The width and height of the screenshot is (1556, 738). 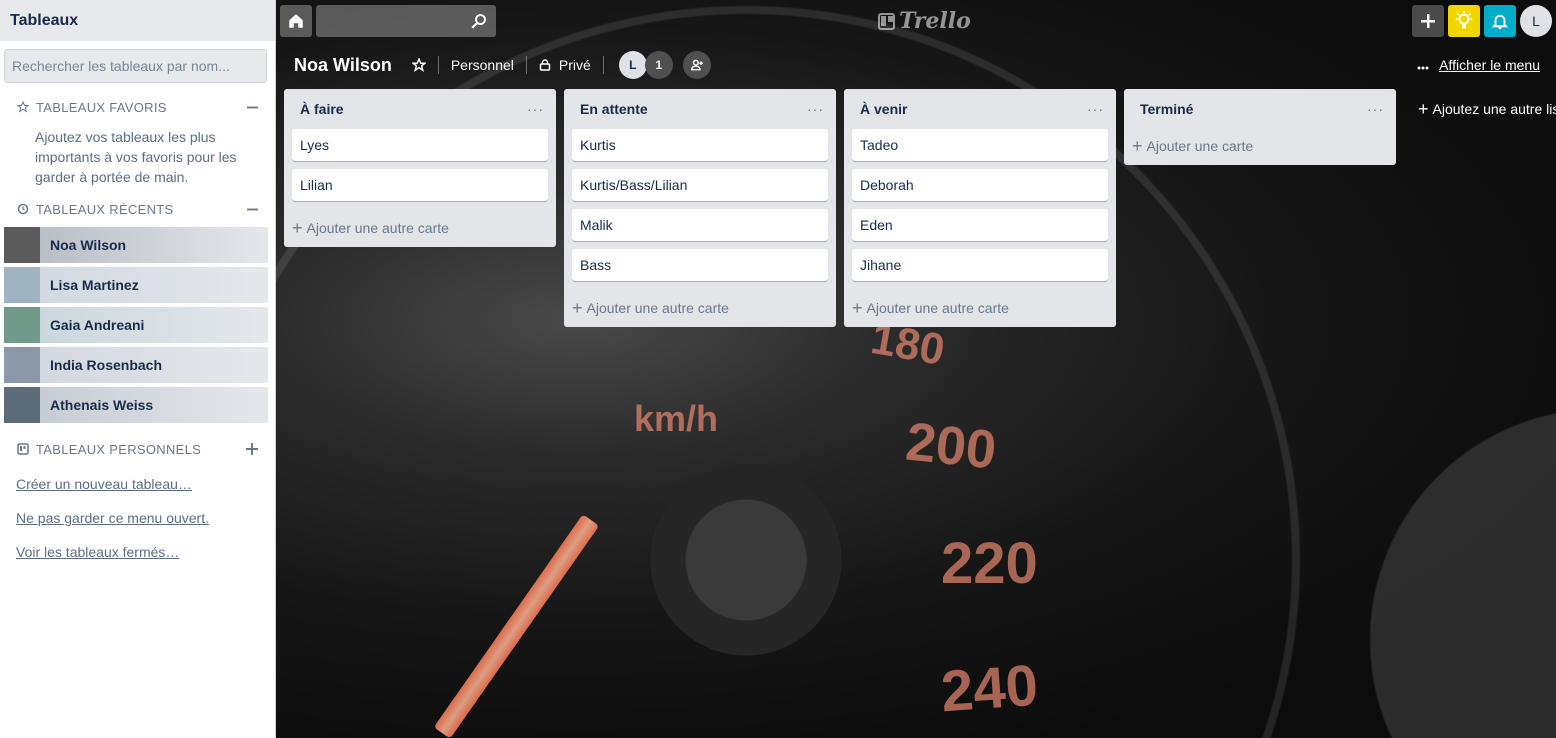 What do you see at coordinates (632, 65) in the screenshot?
I see `member-avatar: L` at bounding box center [632, 65].